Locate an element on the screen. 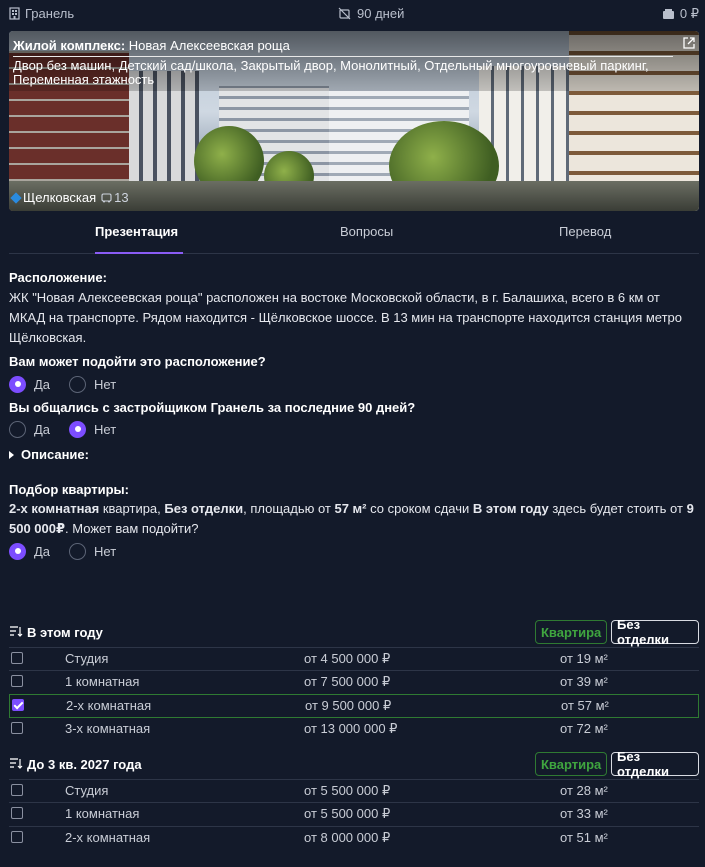 This screenshot has width=705, height=867. apartment-no-radio is located at coordinates (78, 551).